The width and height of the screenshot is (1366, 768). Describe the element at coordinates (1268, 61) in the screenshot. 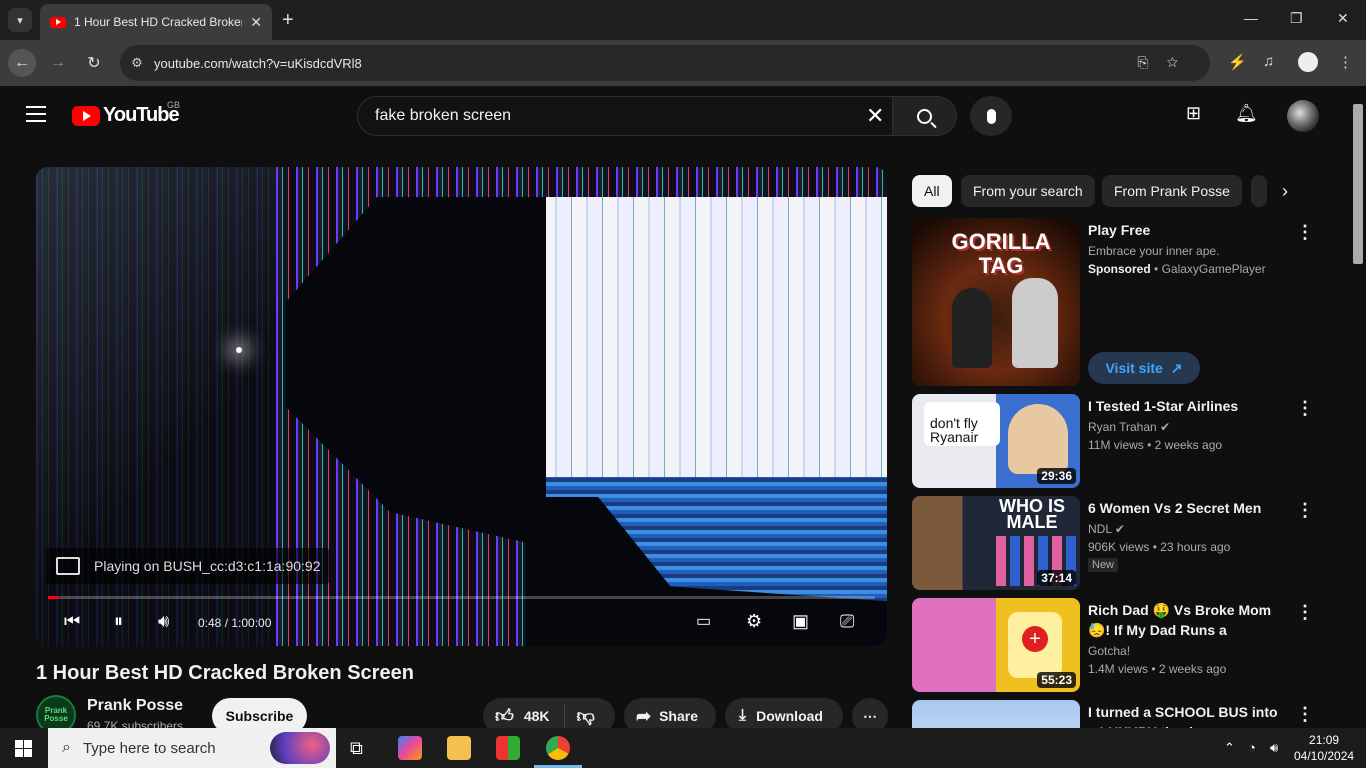

I see `media-controls-icon: ♫` at that location.